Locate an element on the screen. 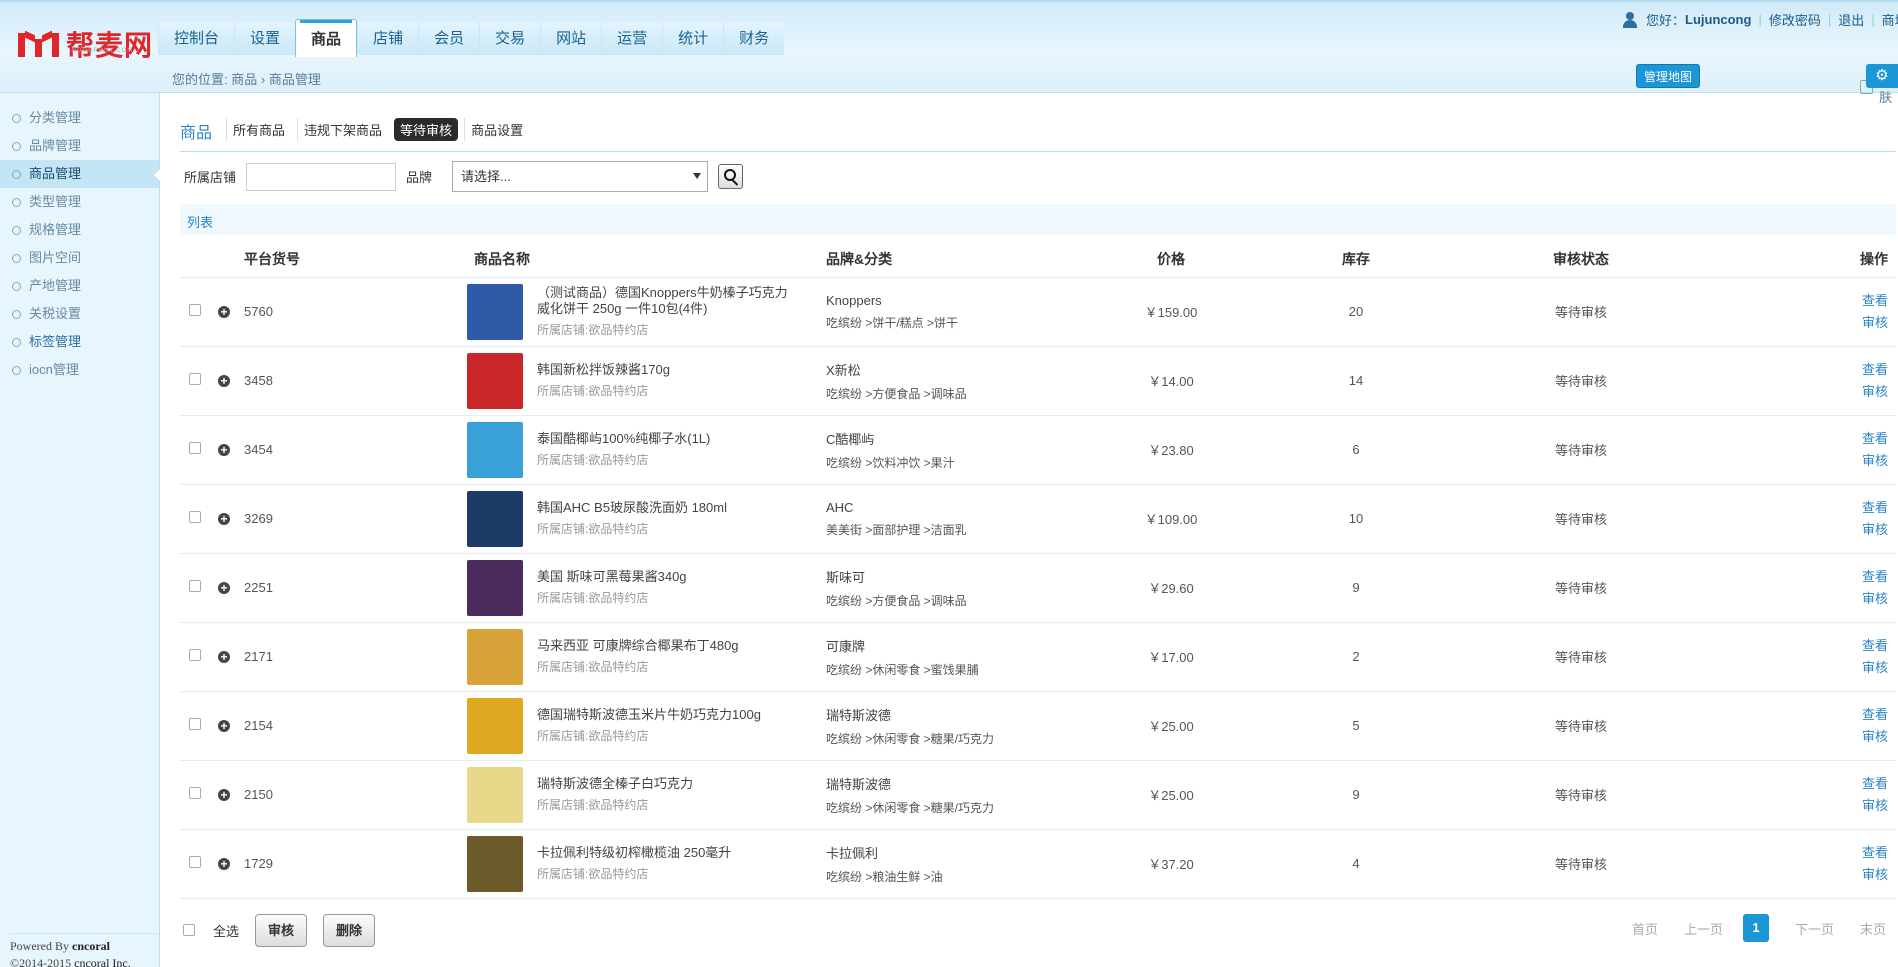 This screenshot has width=1898, height=967. sidebar-item-products: 商品管理 is located at coordinates (80, 174).